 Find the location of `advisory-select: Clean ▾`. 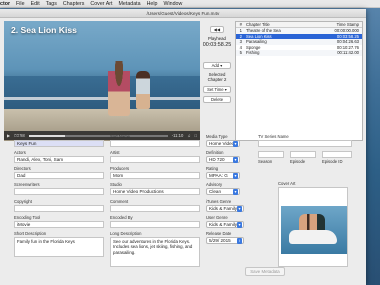

advisory-select: Clean ▾ is located at coordinates (223, 191).